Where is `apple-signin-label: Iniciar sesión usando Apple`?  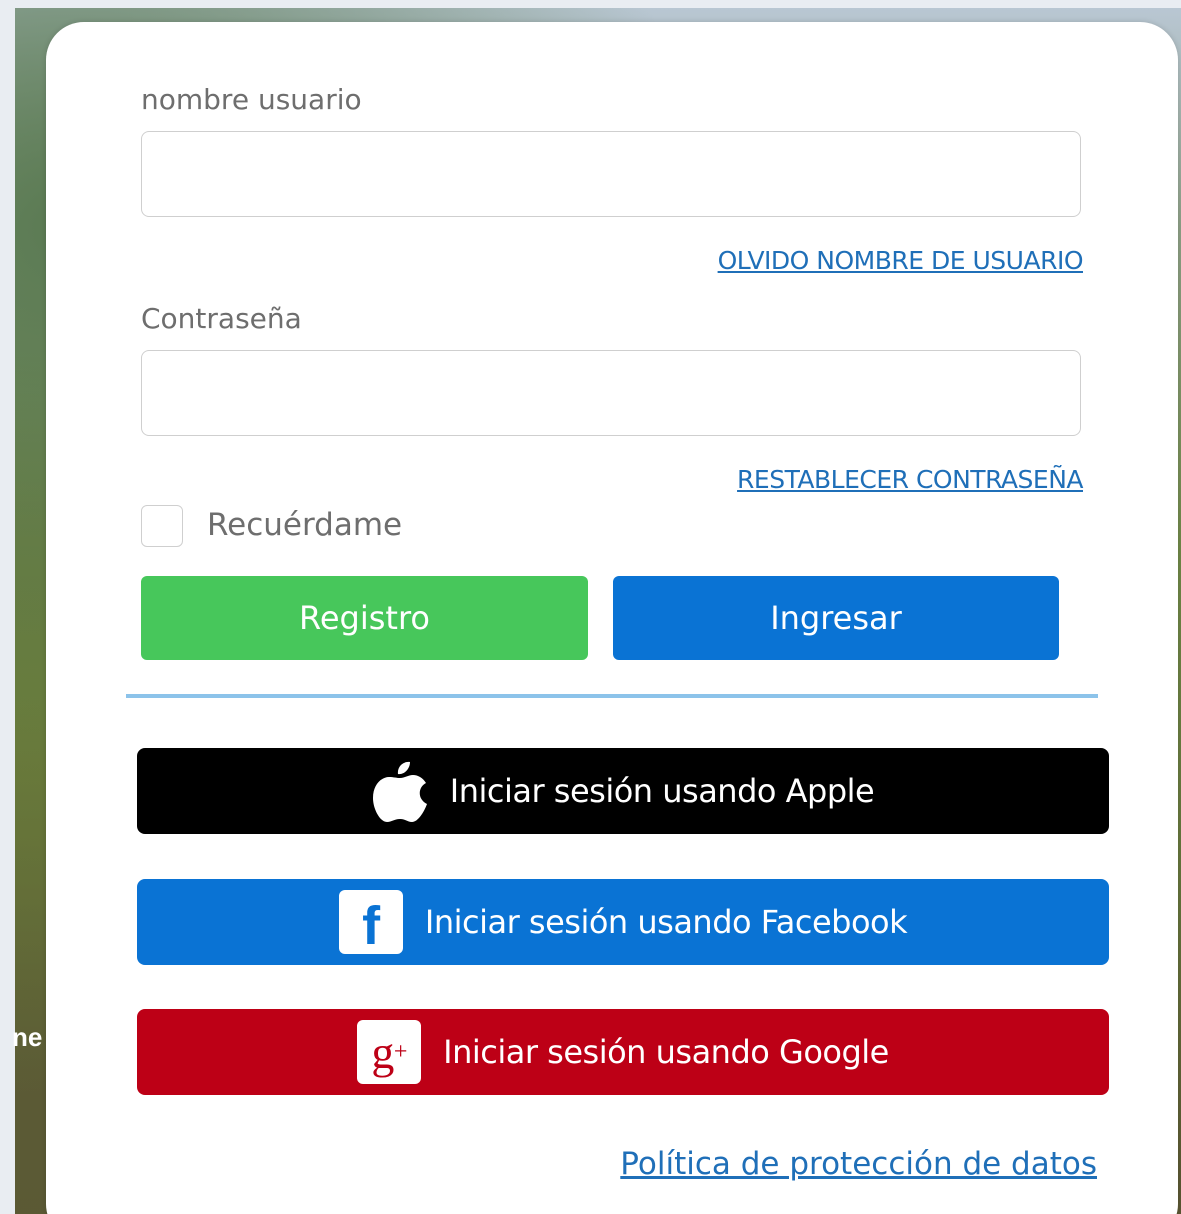
apple-signin-label: Iniciar sesión usando Apple is located at coordinates (662, 791).